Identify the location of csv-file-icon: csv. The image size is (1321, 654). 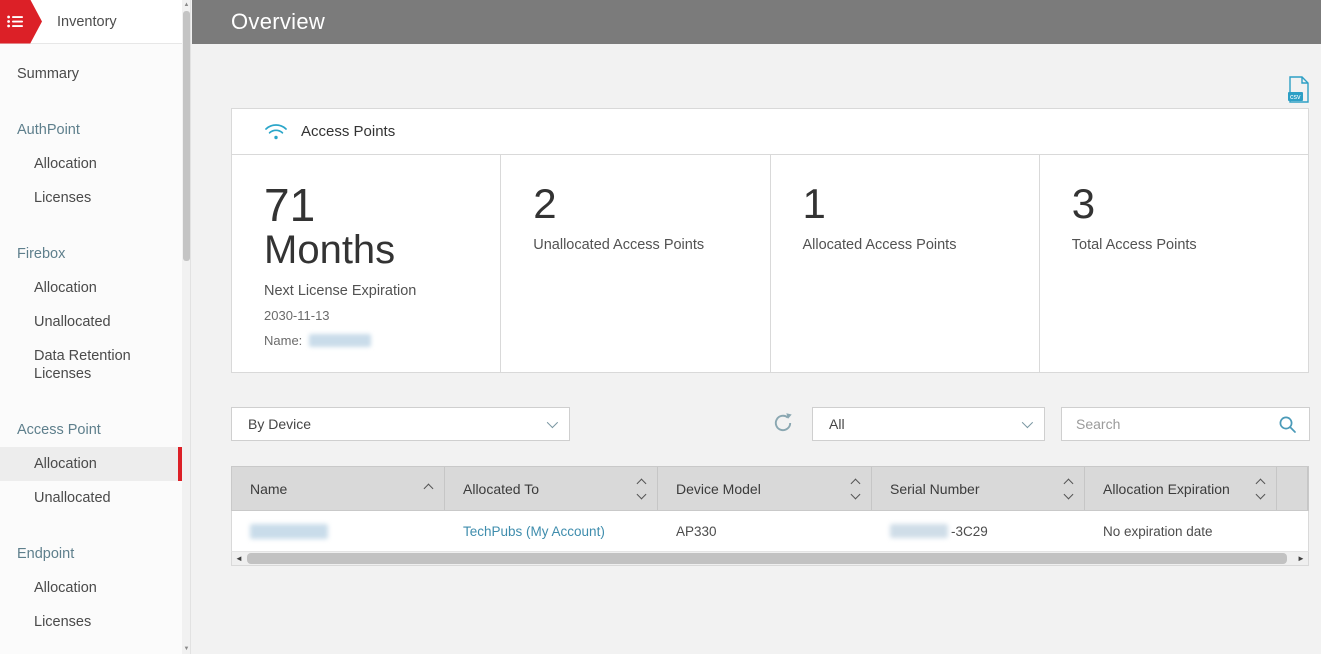
(1298, 89).